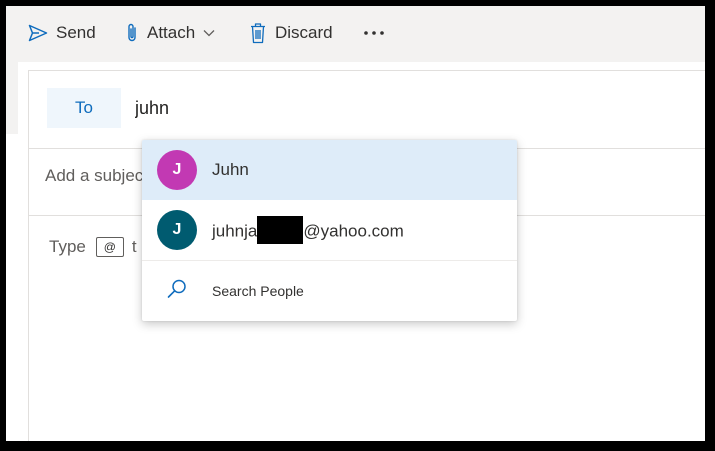 The height and width of the screenshot is (451, 715). Describe the element at coordinates (177, 291) in the screenshot. I see `search-icon` at that location.